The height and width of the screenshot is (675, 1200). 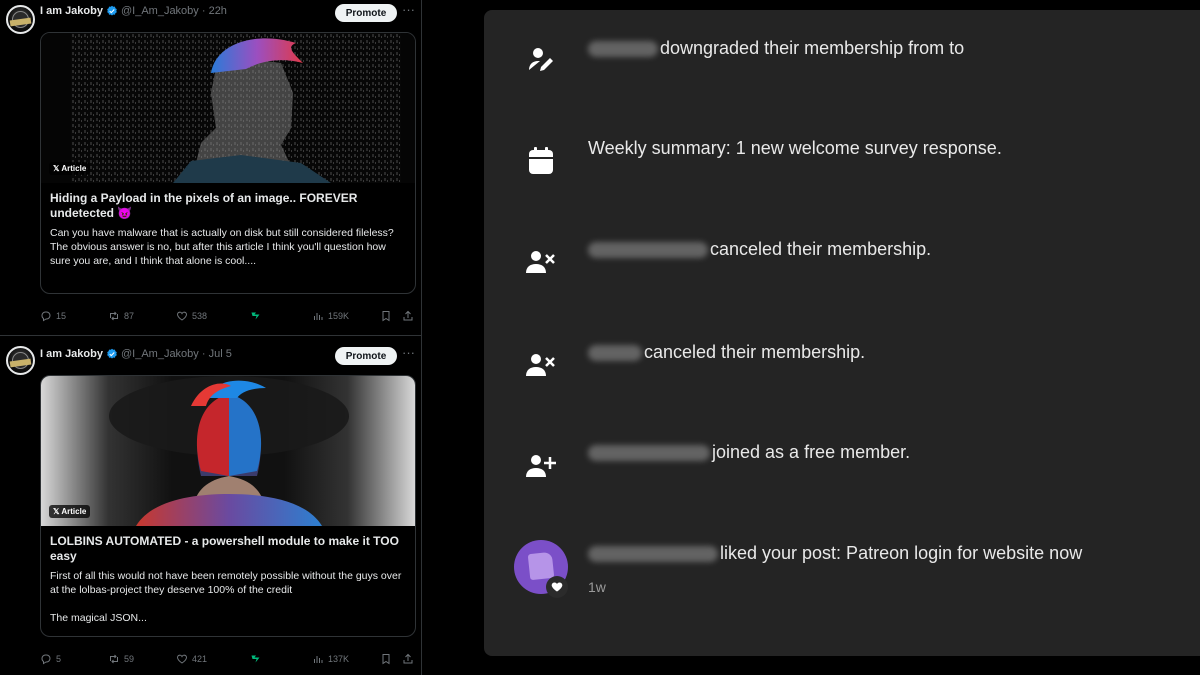 I want to click on calendar-icon, so click(x=541, y=161).